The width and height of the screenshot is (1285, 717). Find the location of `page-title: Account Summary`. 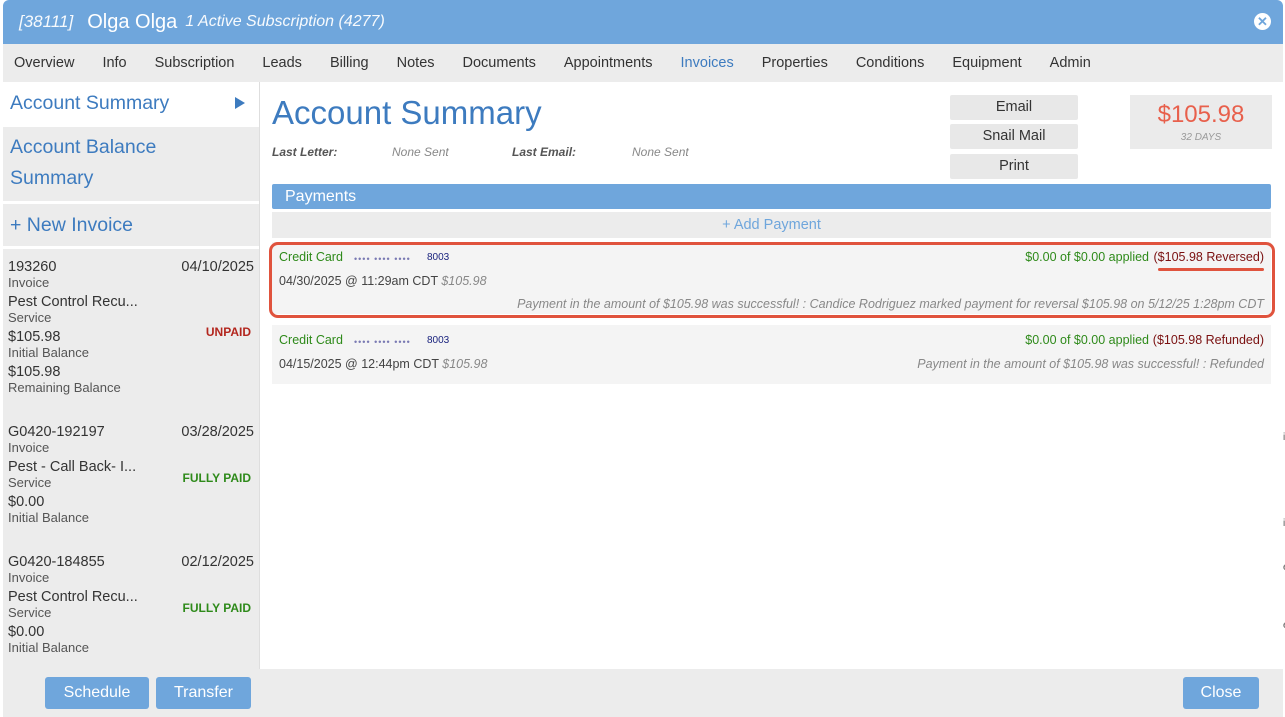

page-title: Account Summary is located at coordinates (407, 112).